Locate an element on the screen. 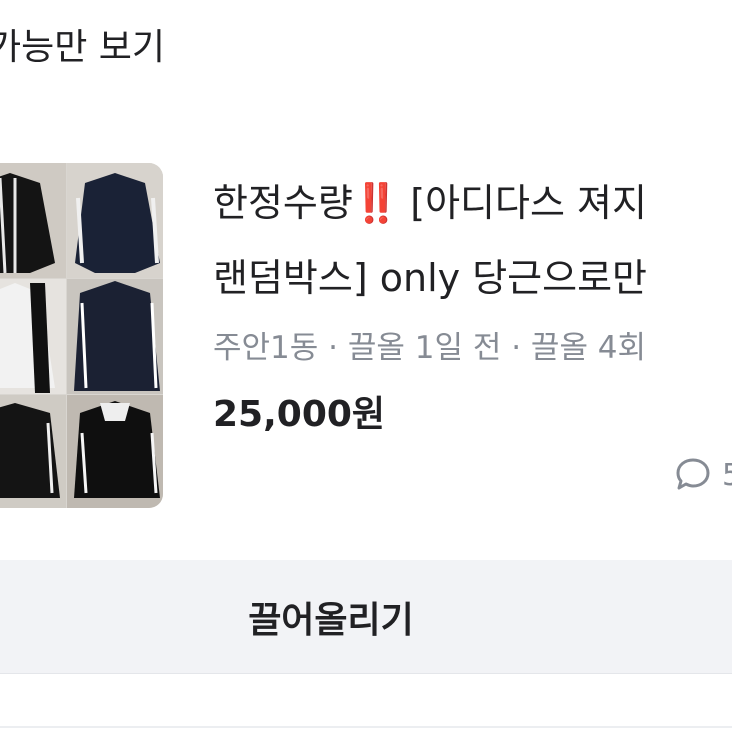 Image resolution: width=732 pixels, height=732 pixels. chat-count: 5 is located at coordinates (702, 475).